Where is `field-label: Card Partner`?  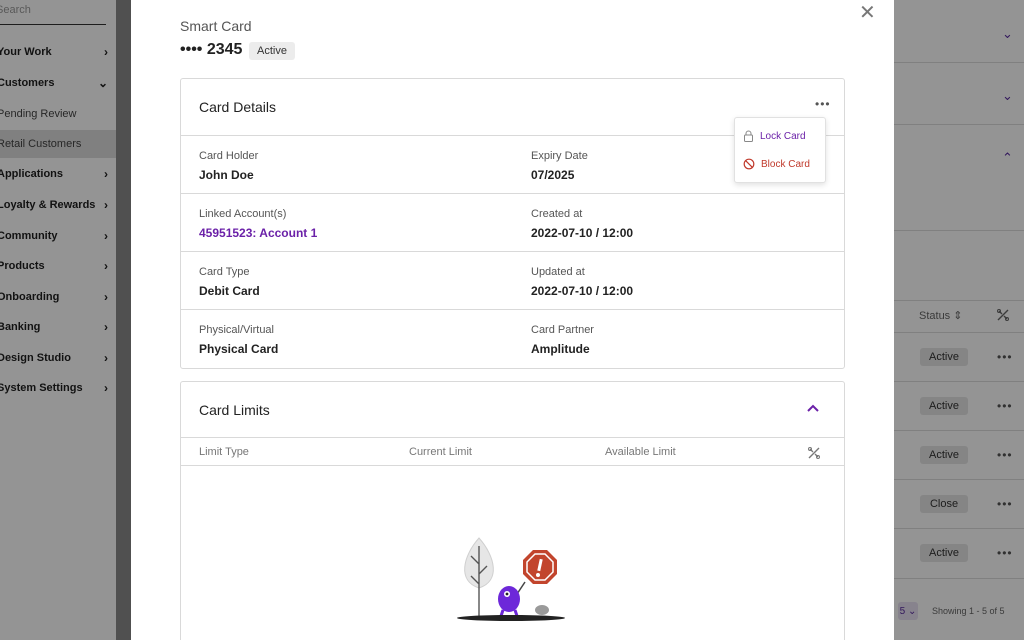 field-label: Card Partner is located at coordinates (562, 330).